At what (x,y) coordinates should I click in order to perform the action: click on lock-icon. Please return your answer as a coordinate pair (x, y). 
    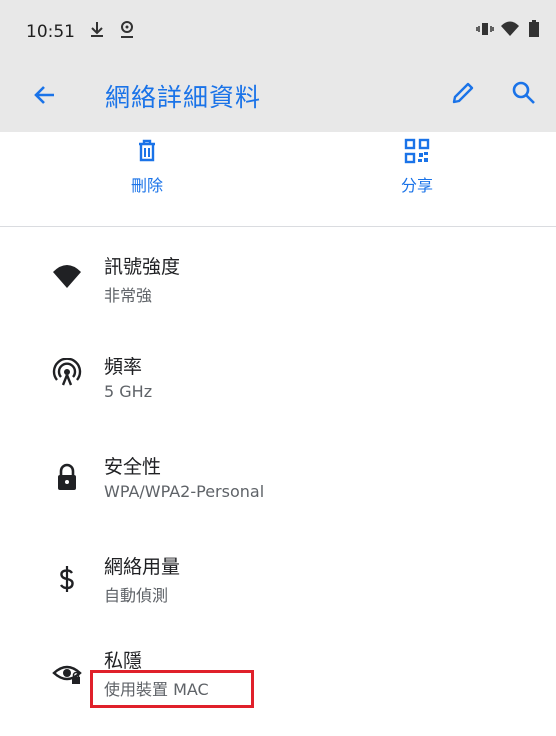
    Looking at the image, I should click on (67, 476).